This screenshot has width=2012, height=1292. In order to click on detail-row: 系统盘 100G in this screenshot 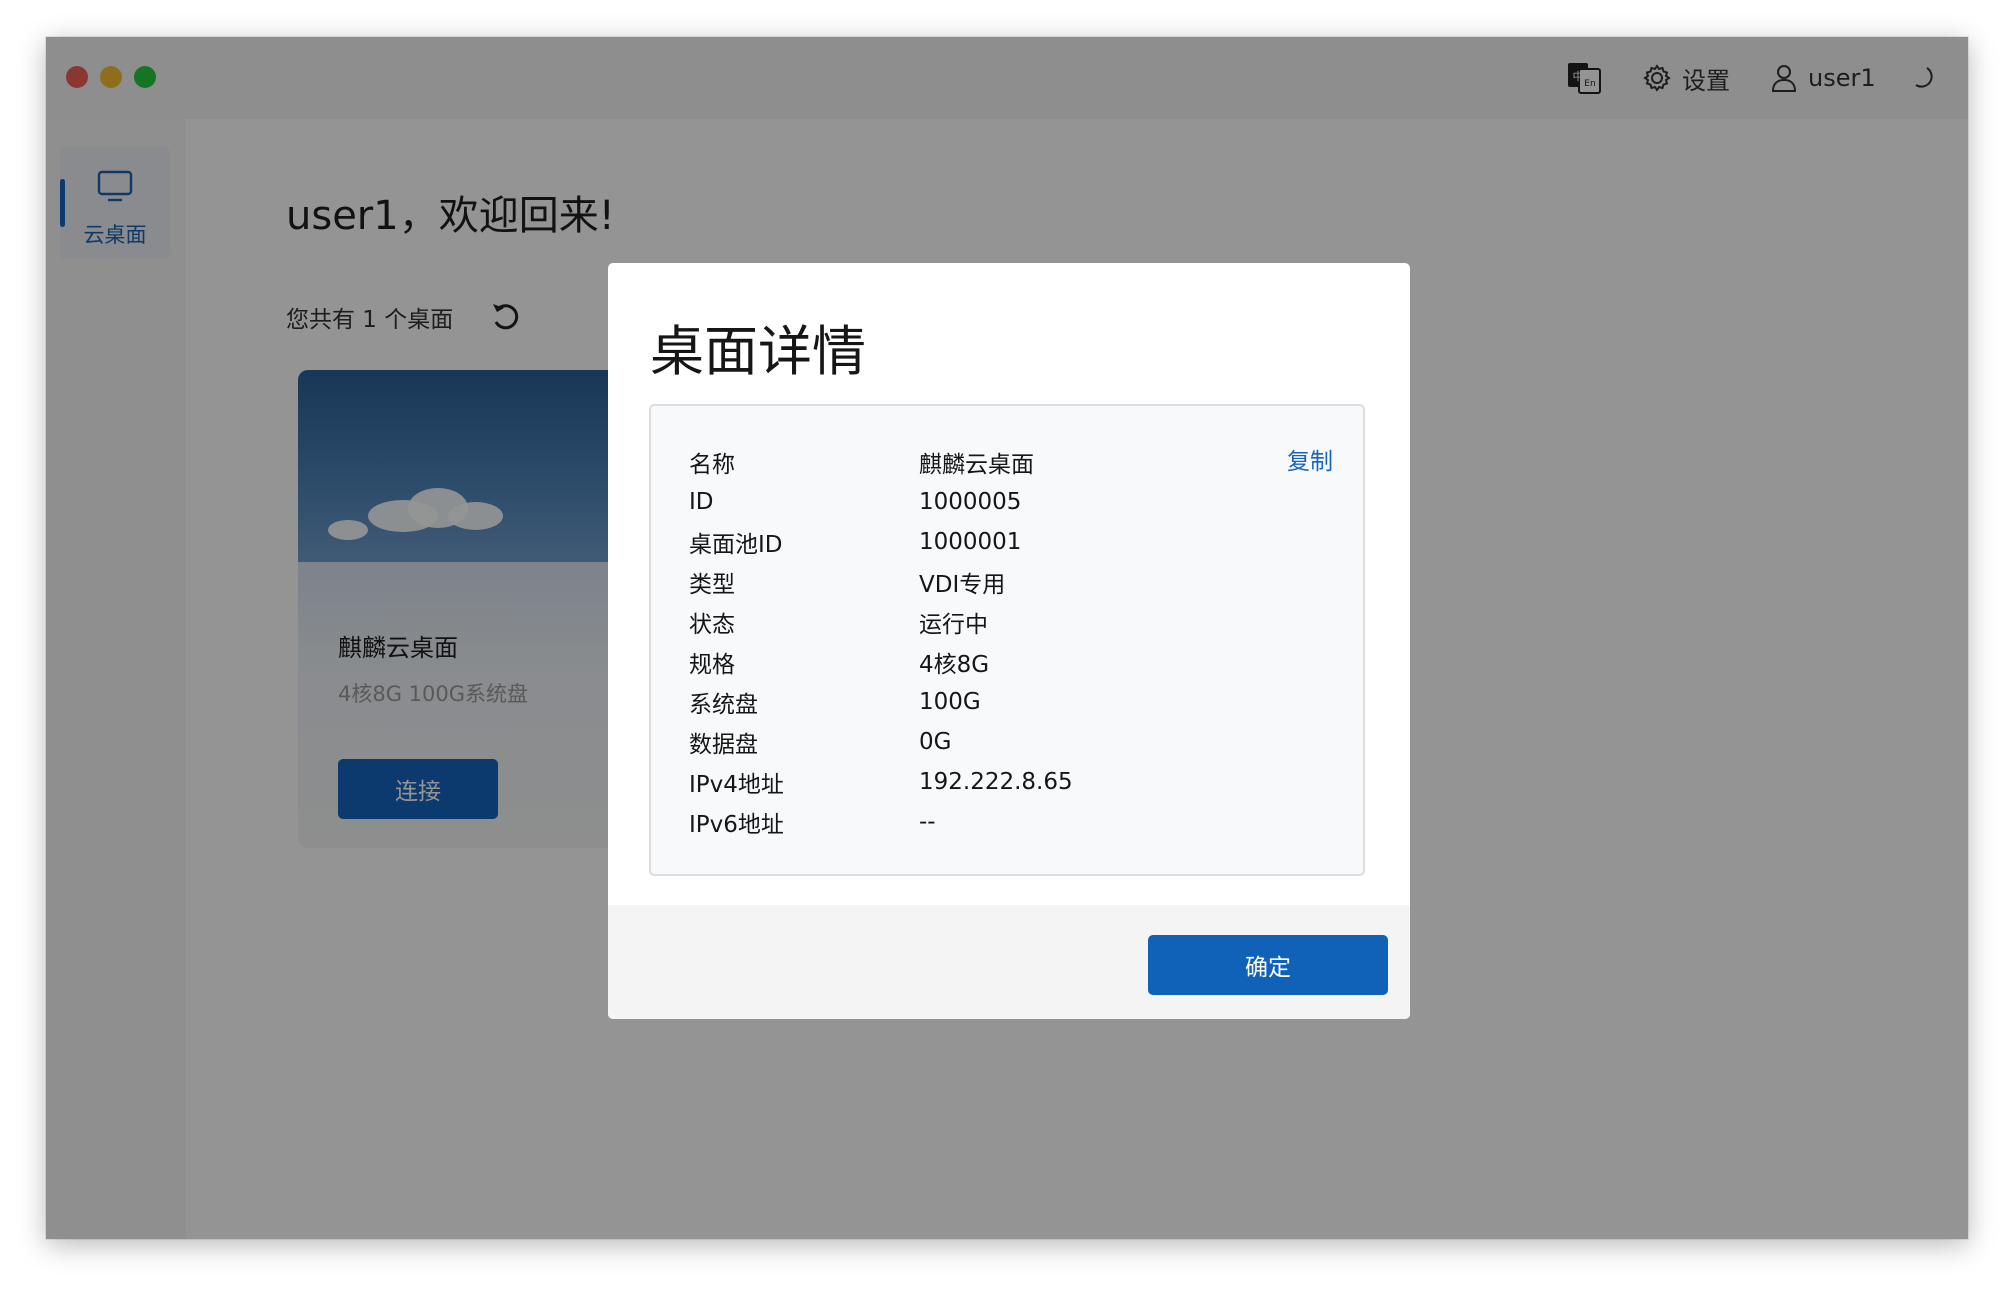, I will do `click(835, 702)`.